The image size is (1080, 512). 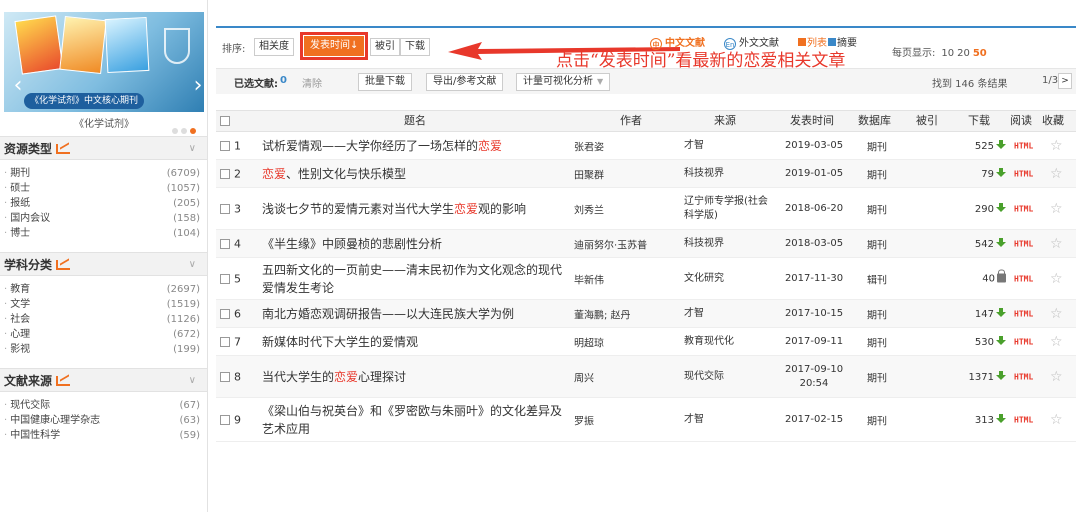 I want to click on author-link: 董海鹏; 赵丹, so click(x=624, y=313).